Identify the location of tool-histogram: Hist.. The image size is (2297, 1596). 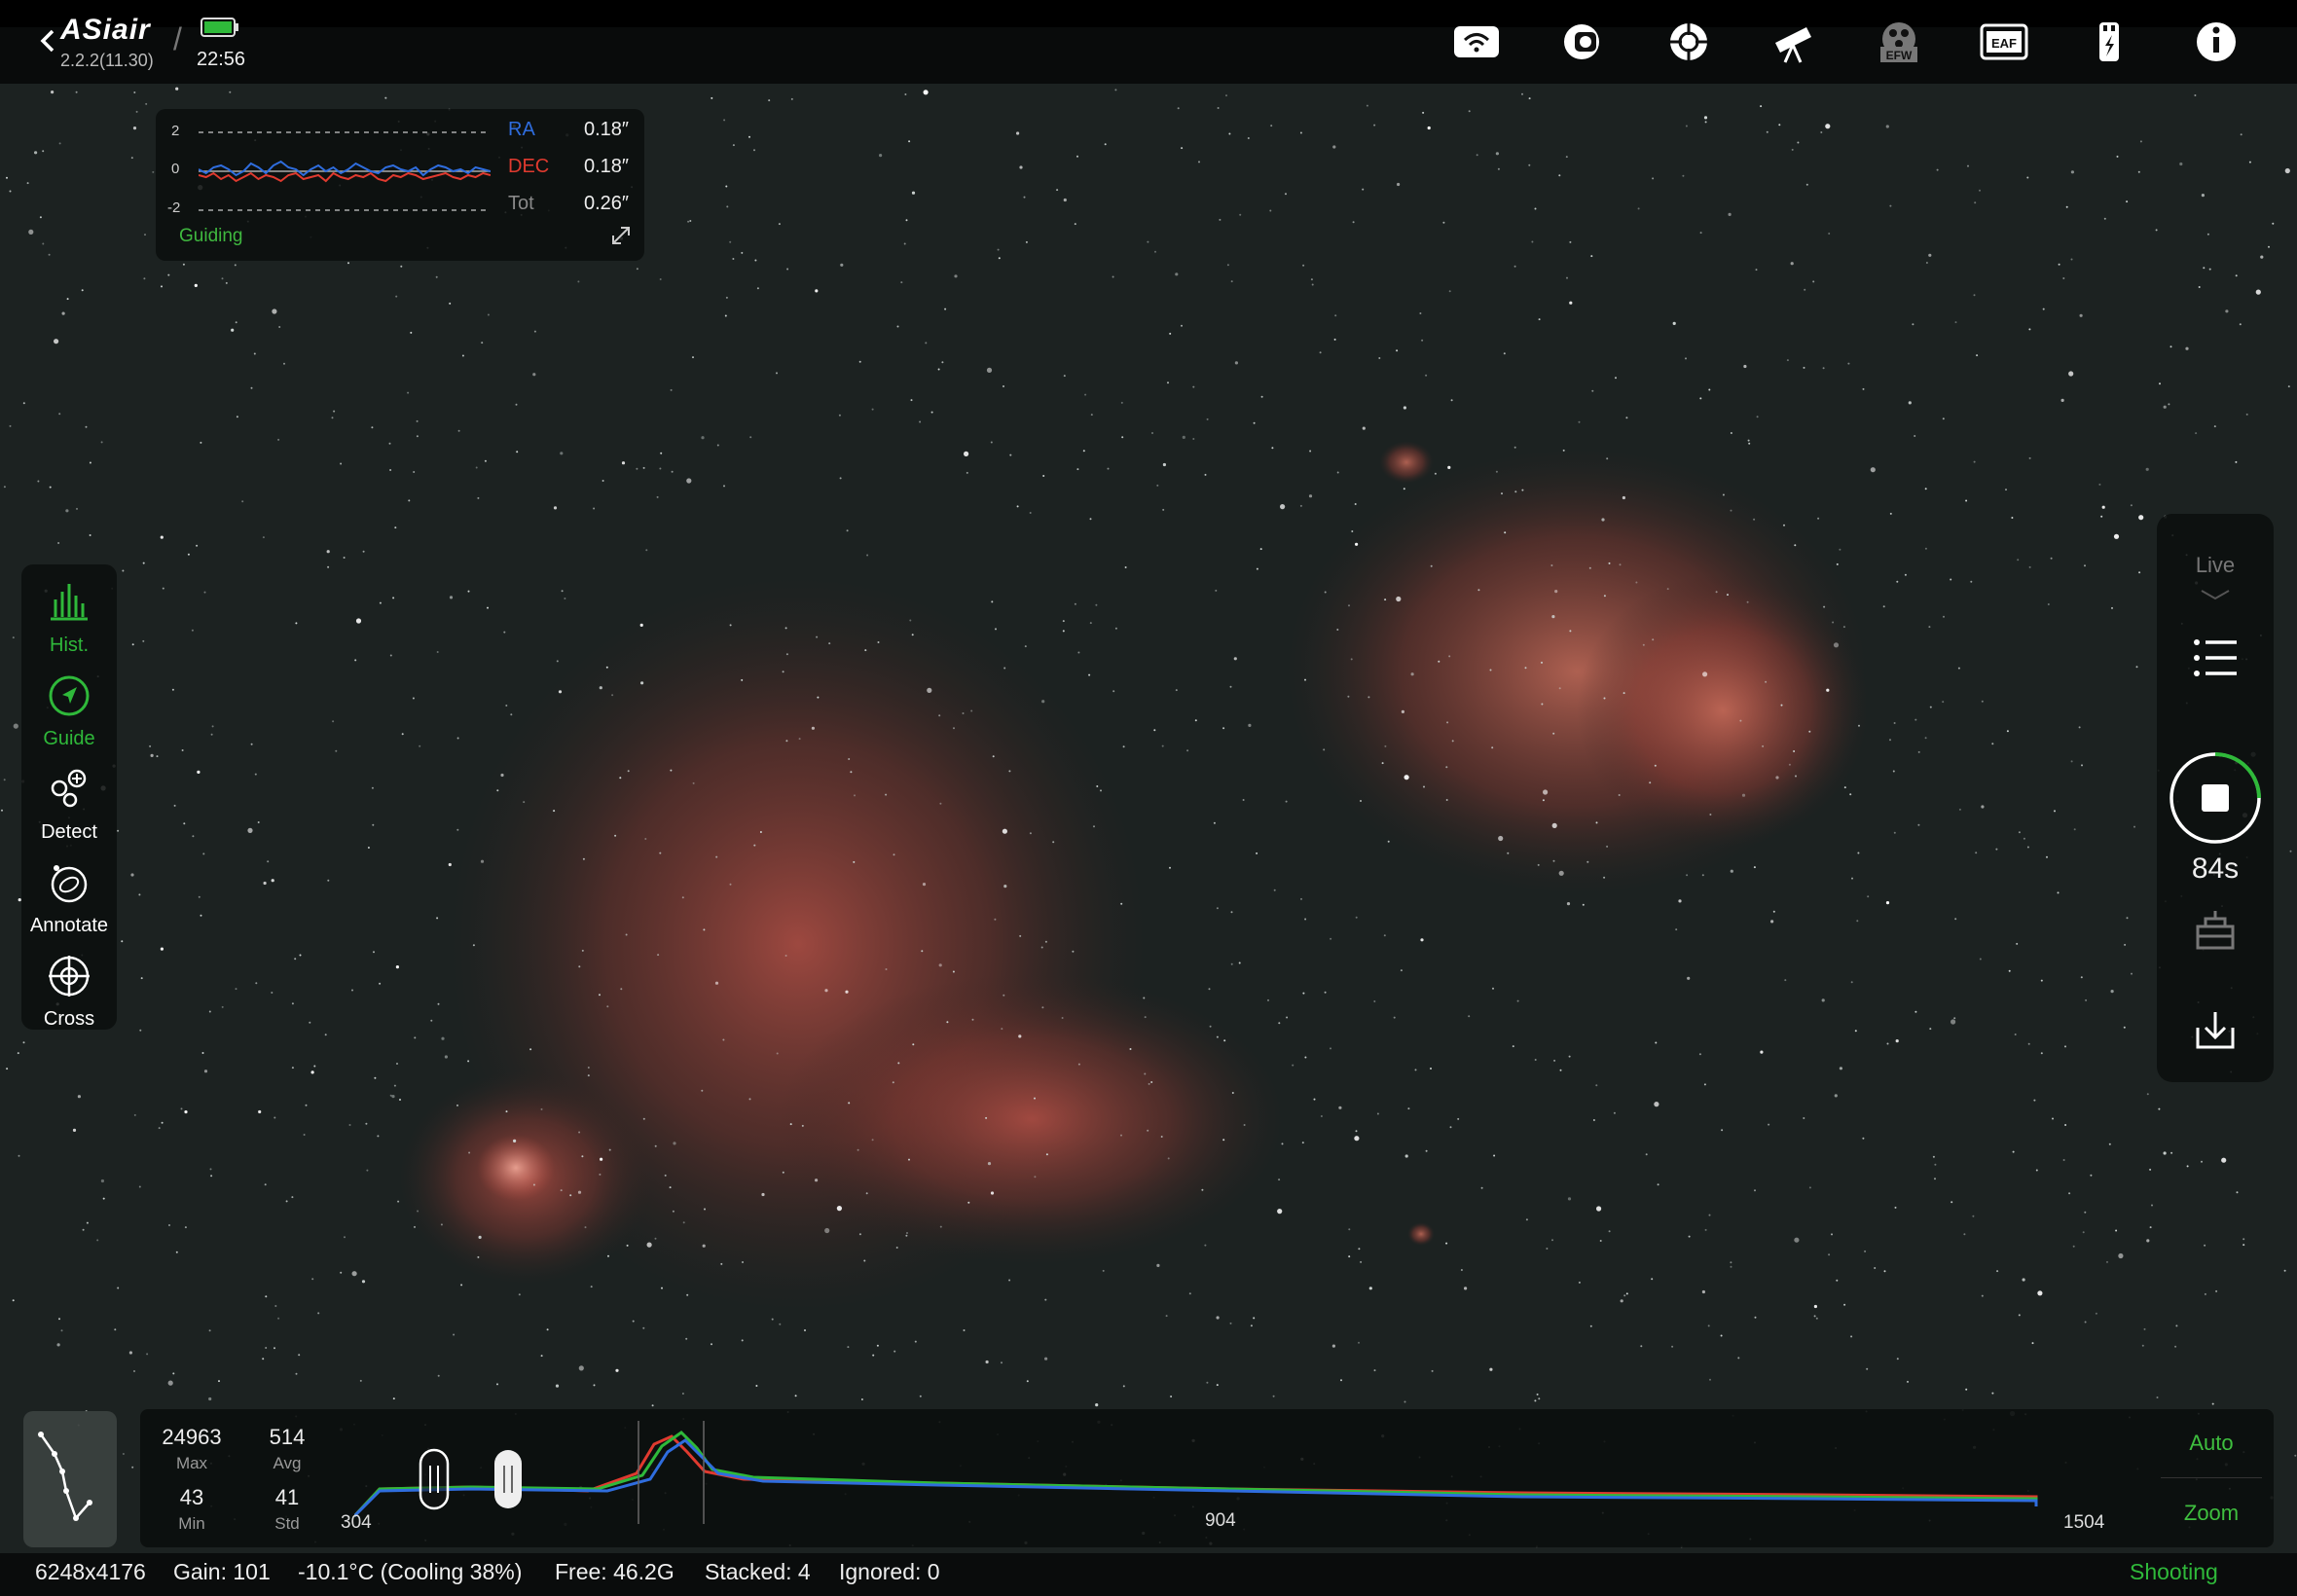
(69, 619).